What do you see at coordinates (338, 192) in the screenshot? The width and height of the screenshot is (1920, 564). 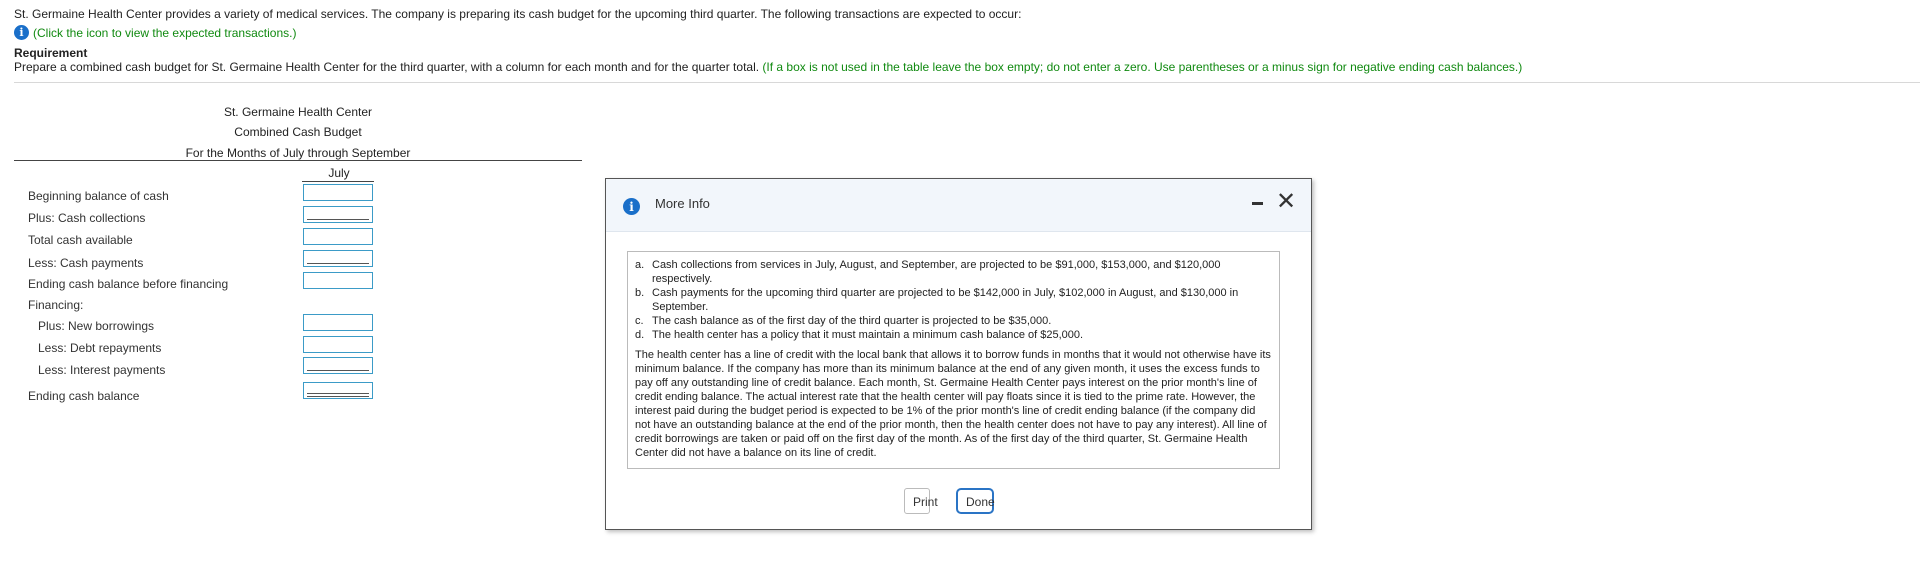 I see `july-beginning-balance-input` at bounding box center [338, 192].